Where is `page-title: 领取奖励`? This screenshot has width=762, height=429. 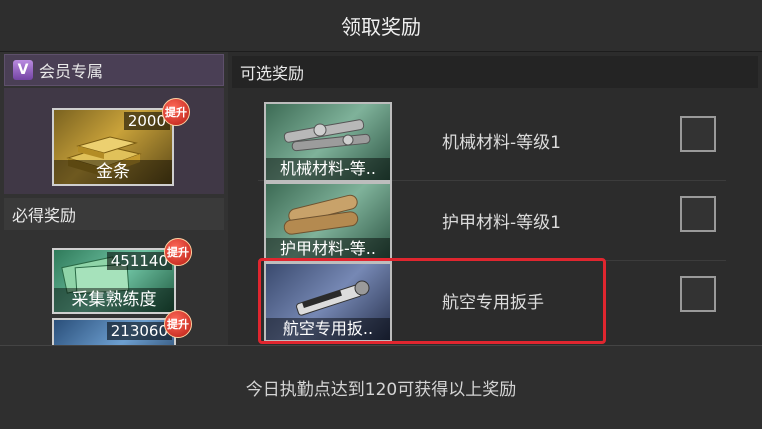 page-title: 领取奖励 is located at coordinates (381, 27).